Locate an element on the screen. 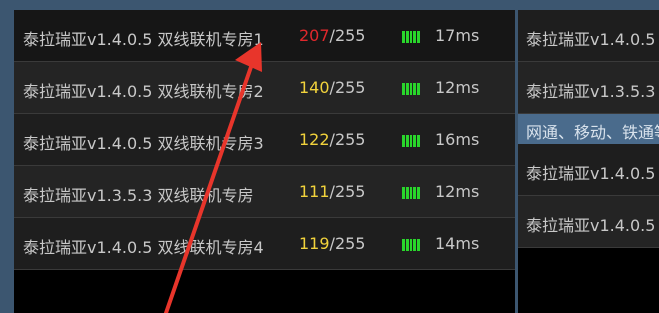  player-count: 140 is located at coordinates (314, 87).